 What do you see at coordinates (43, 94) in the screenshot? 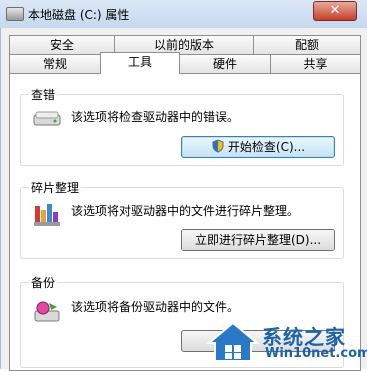
I see `error-check-label: 查错` at bounding box center [43, 94].